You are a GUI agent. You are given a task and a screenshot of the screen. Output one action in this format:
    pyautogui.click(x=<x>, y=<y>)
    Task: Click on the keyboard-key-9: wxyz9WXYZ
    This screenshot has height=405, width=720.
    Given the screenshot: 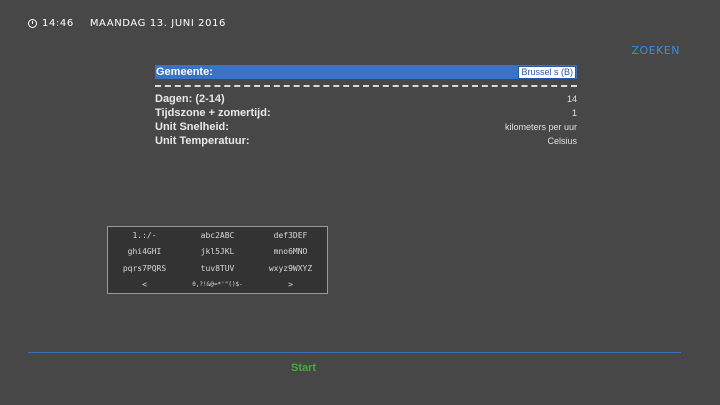 What is the action you would take?
    pyautogui.click(x=290, y=268)
    